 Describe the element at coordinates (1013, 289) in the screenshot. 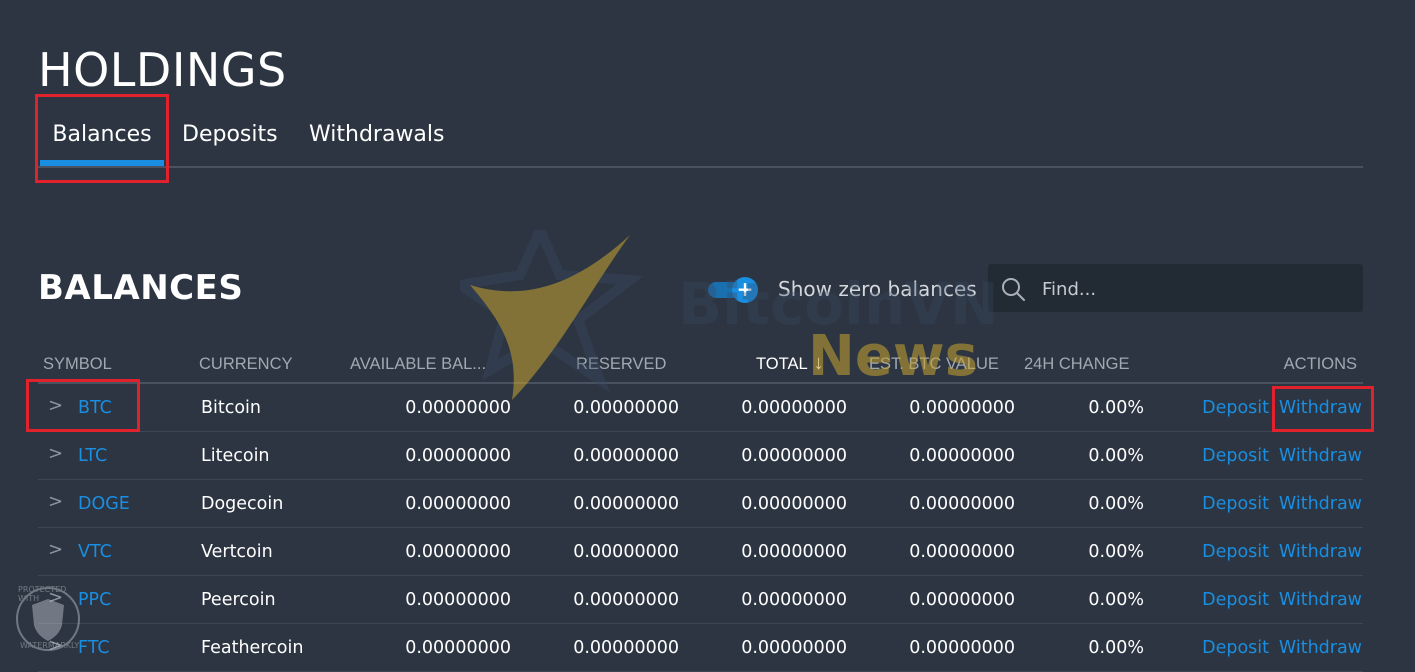

I see `search-icon` at that location.